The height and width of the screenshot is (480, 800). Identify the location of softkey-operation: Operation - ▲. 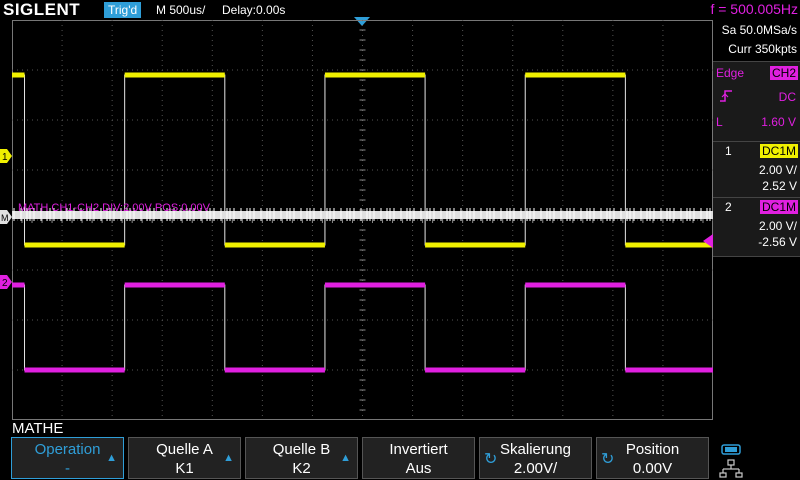
(67, 458).